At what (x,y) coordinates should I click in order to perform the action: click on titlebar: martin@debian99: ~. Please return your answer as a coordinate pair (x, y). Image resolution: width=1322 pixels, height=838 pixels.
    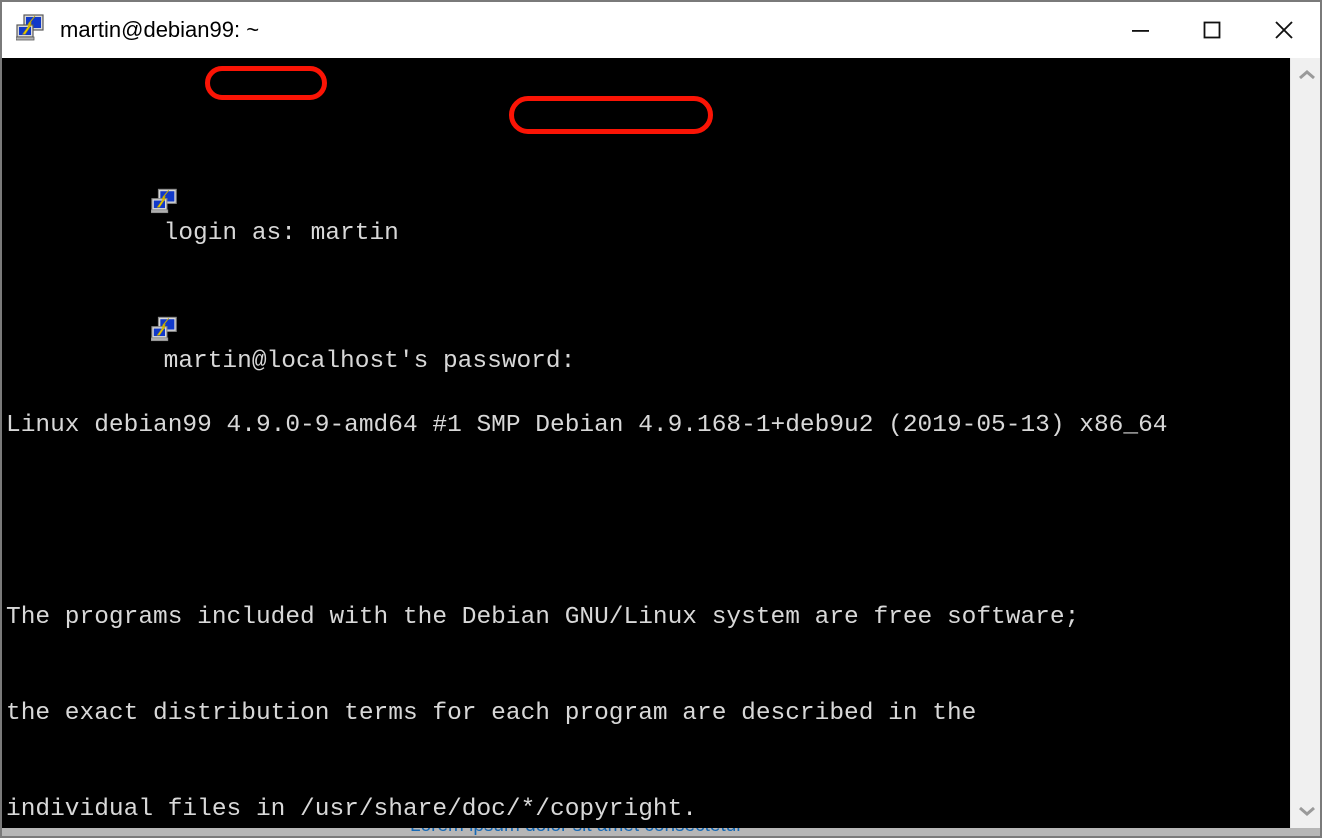
    Looking at the image, I should click on (661, 30).